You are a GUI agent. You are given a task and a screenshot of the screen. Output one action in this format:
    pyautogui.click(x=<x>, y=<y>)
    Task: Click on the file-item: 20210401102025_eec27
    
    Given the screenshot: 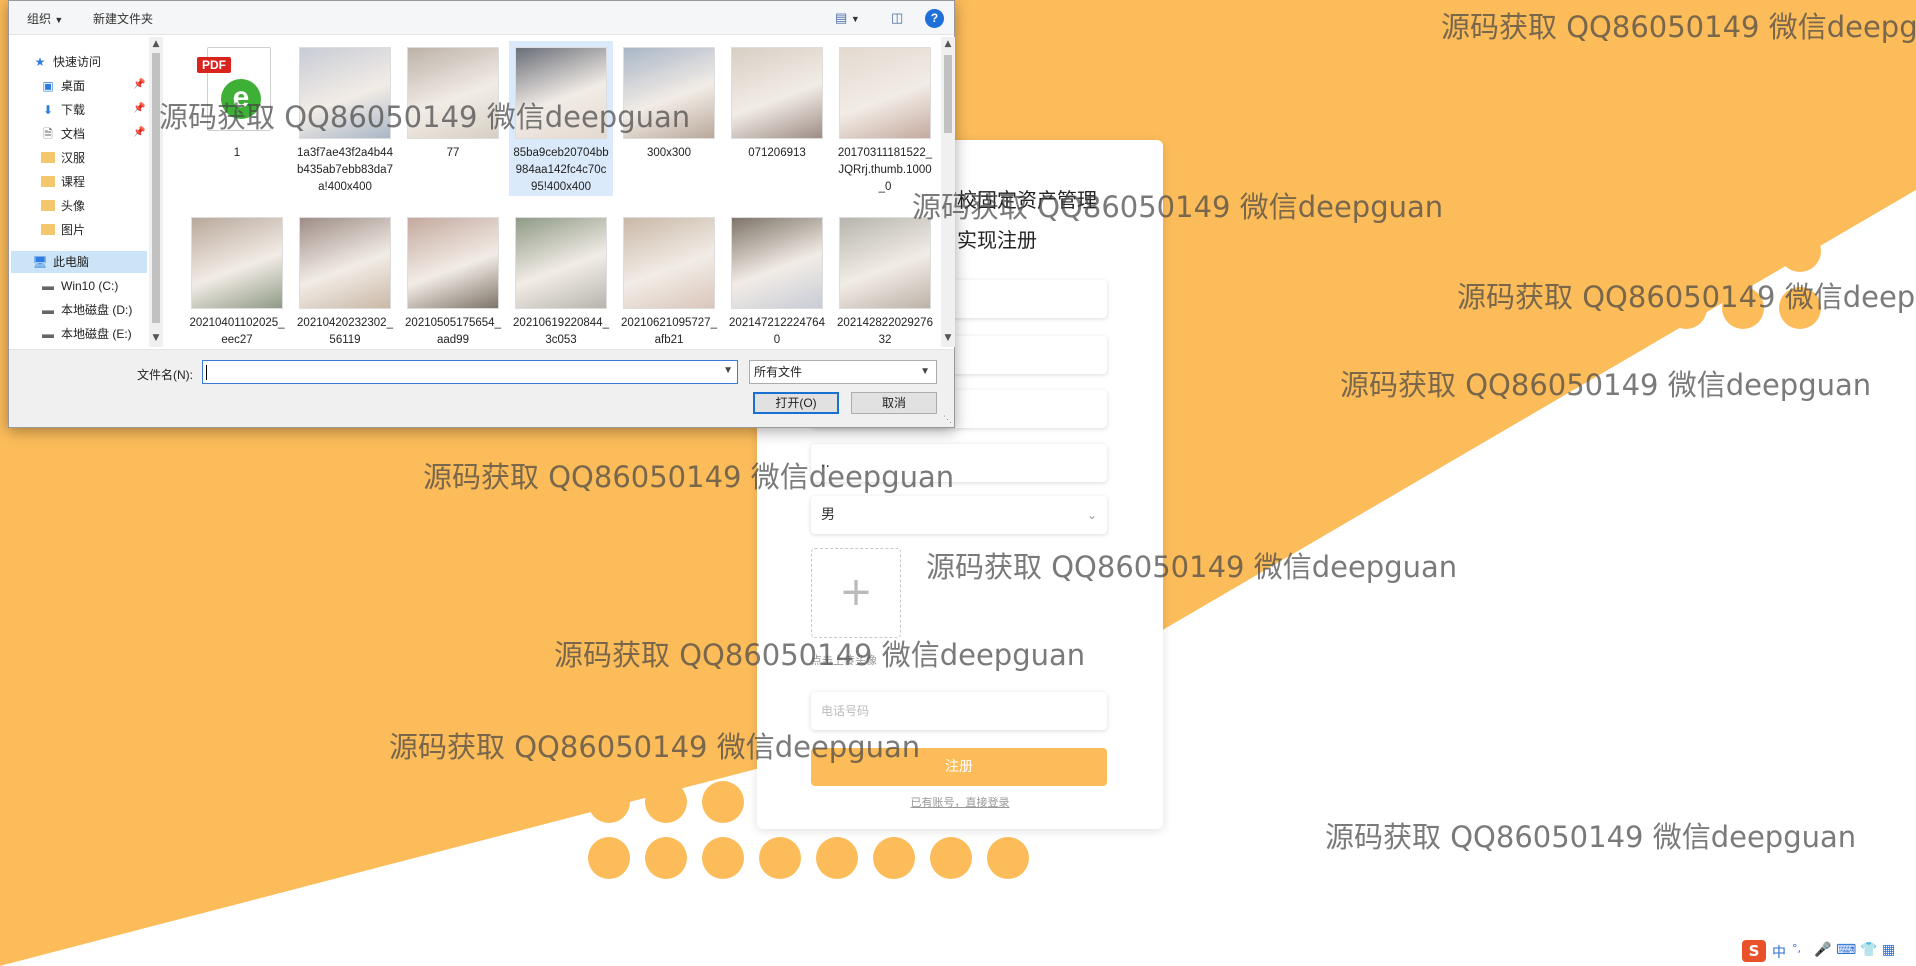 What is the action you would take?
    pyautogui.click(x=237, y=279)
    